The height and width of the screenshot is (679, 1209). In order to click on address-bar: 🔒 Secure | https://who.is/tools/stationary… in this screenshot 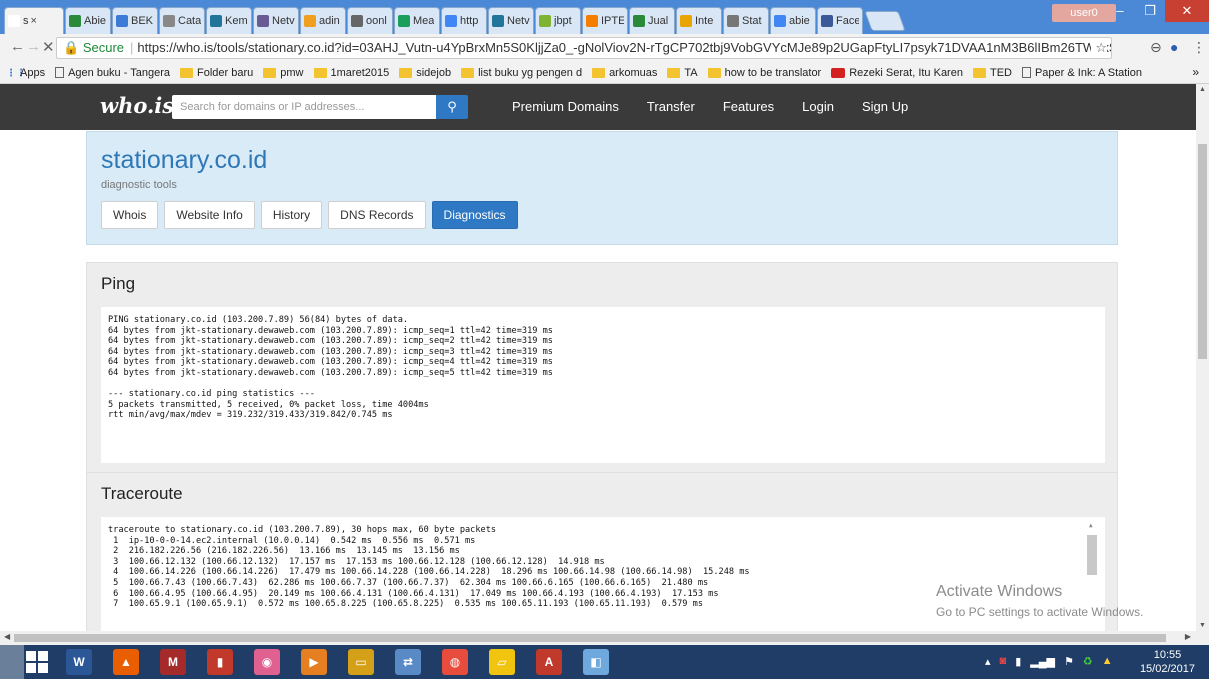, I will do `click(584, 48)`.